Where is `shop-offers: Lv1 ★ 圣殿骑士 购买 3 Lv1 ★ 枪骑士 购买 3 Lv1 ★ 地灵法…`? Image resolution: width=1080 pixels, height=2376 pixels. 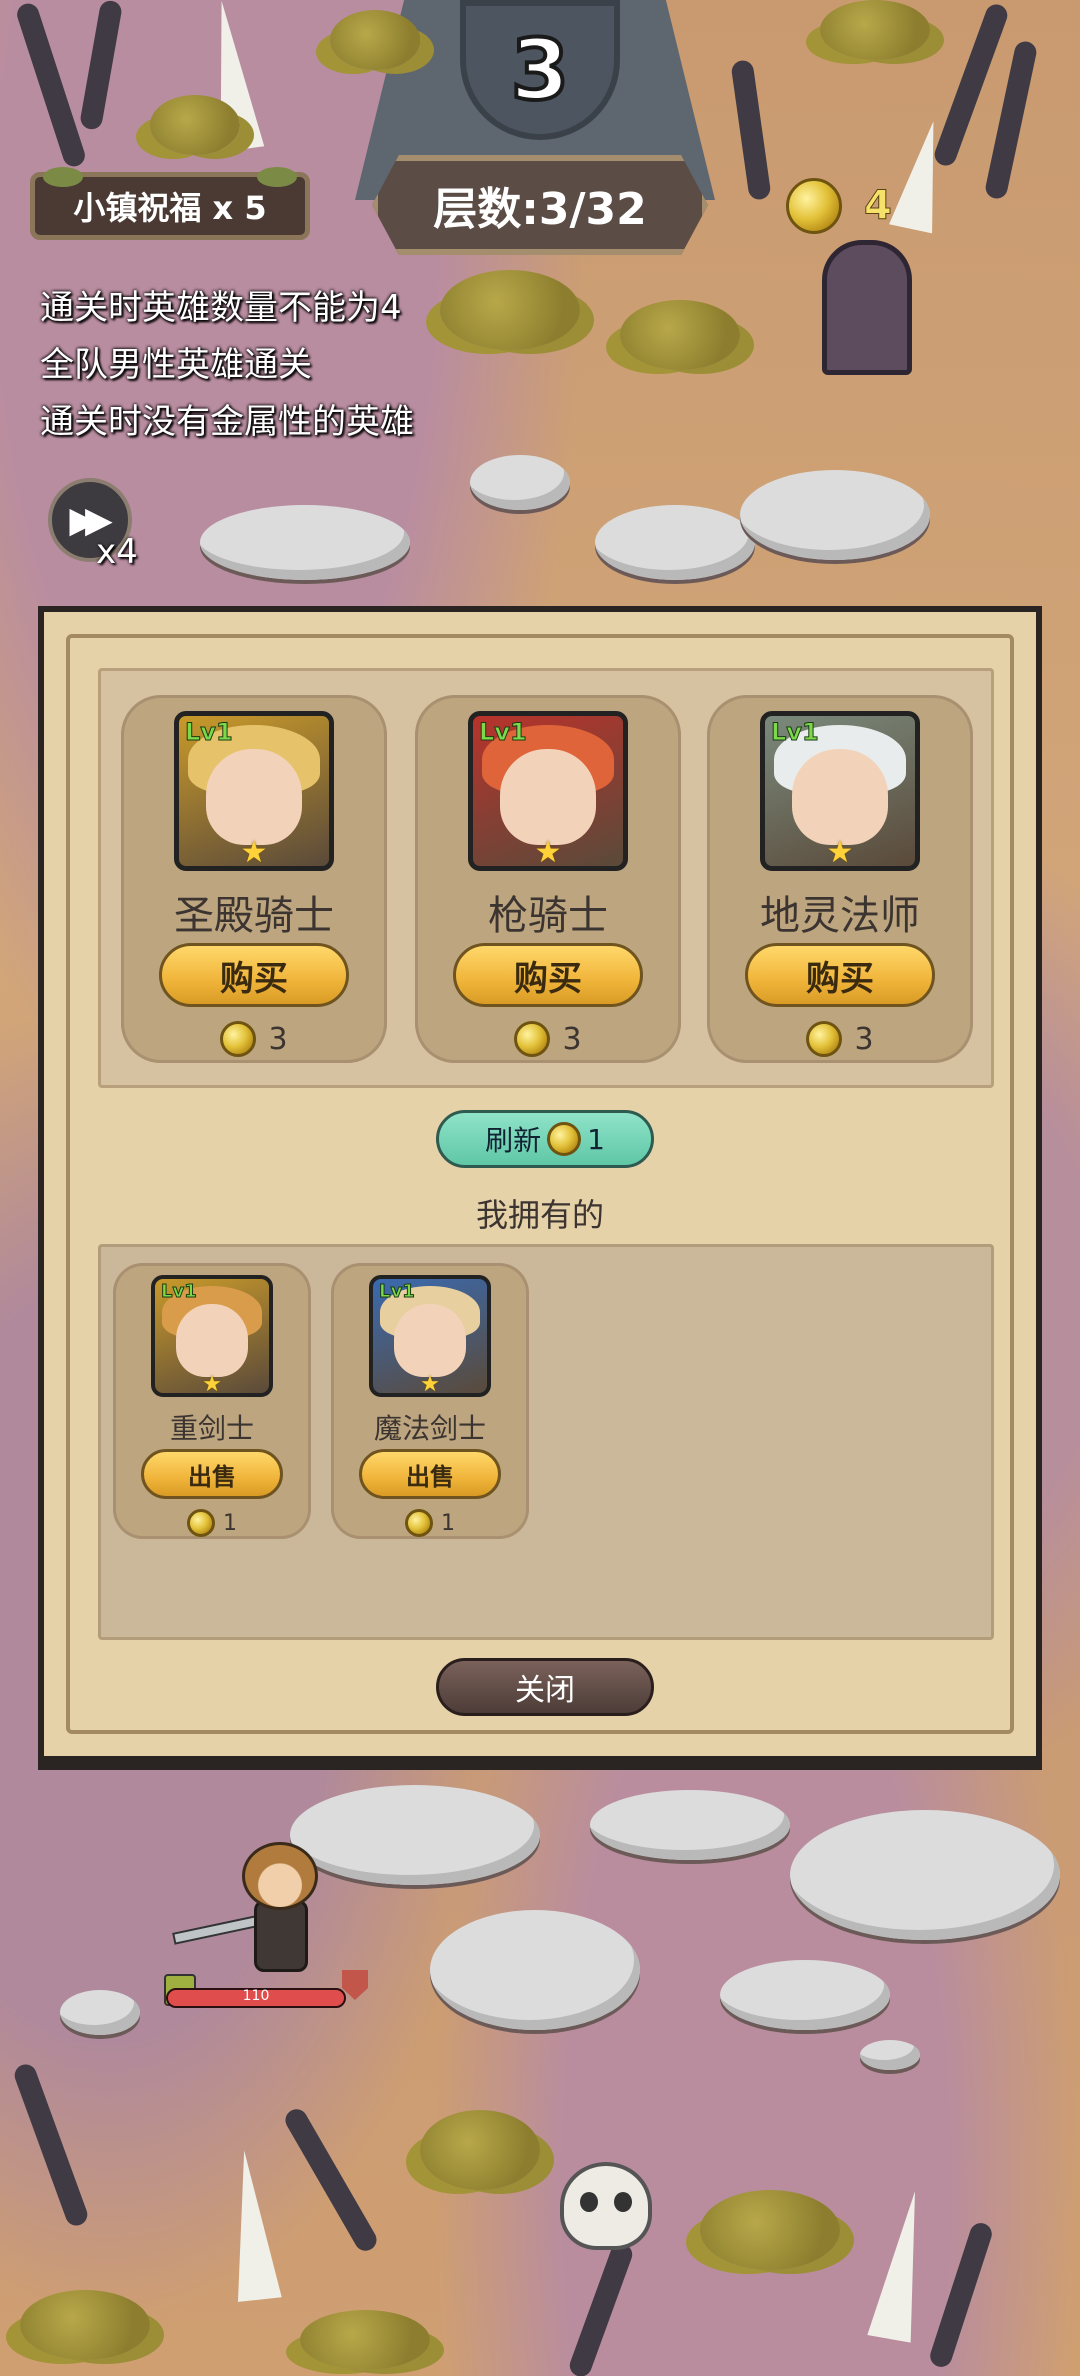
shop-offers: Lv1 ★ 圣殿骑士 购买 3 Lv1 ★ 枪骑士 购买 3 Lv1 ★ 地灵法… is located at coordinates (546, 878).